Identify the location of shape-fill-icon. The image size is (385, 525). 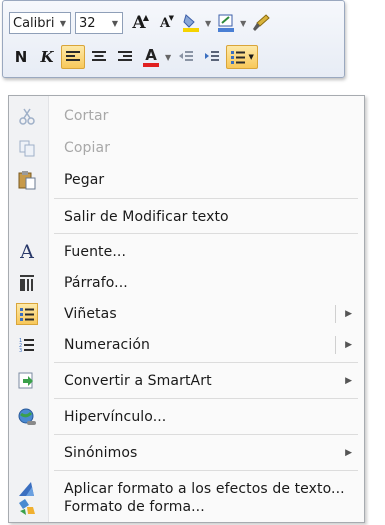
(226, 23).